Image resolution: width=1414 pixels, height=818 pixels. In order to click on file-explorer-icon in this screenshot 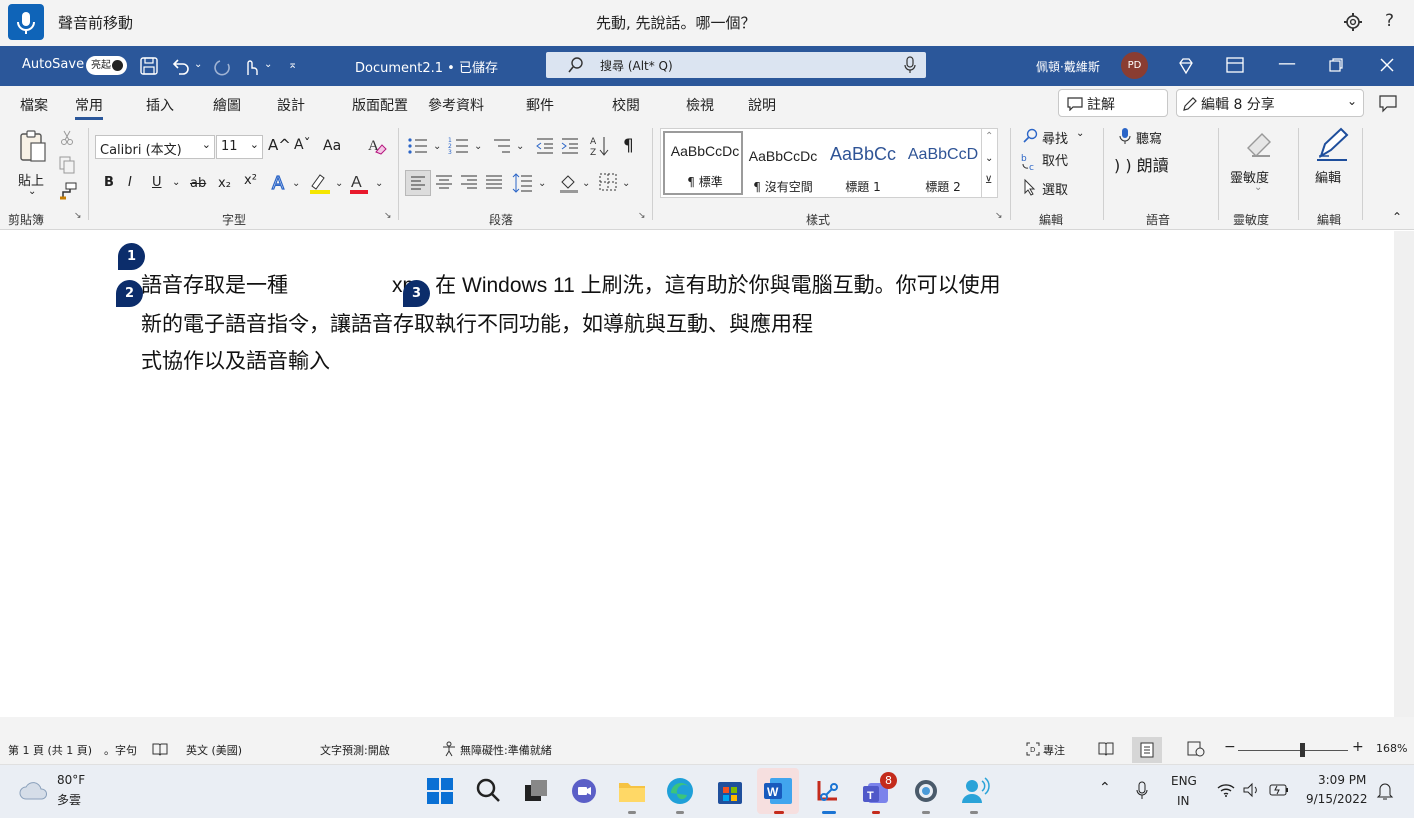, I will do `click(632, 791)`.